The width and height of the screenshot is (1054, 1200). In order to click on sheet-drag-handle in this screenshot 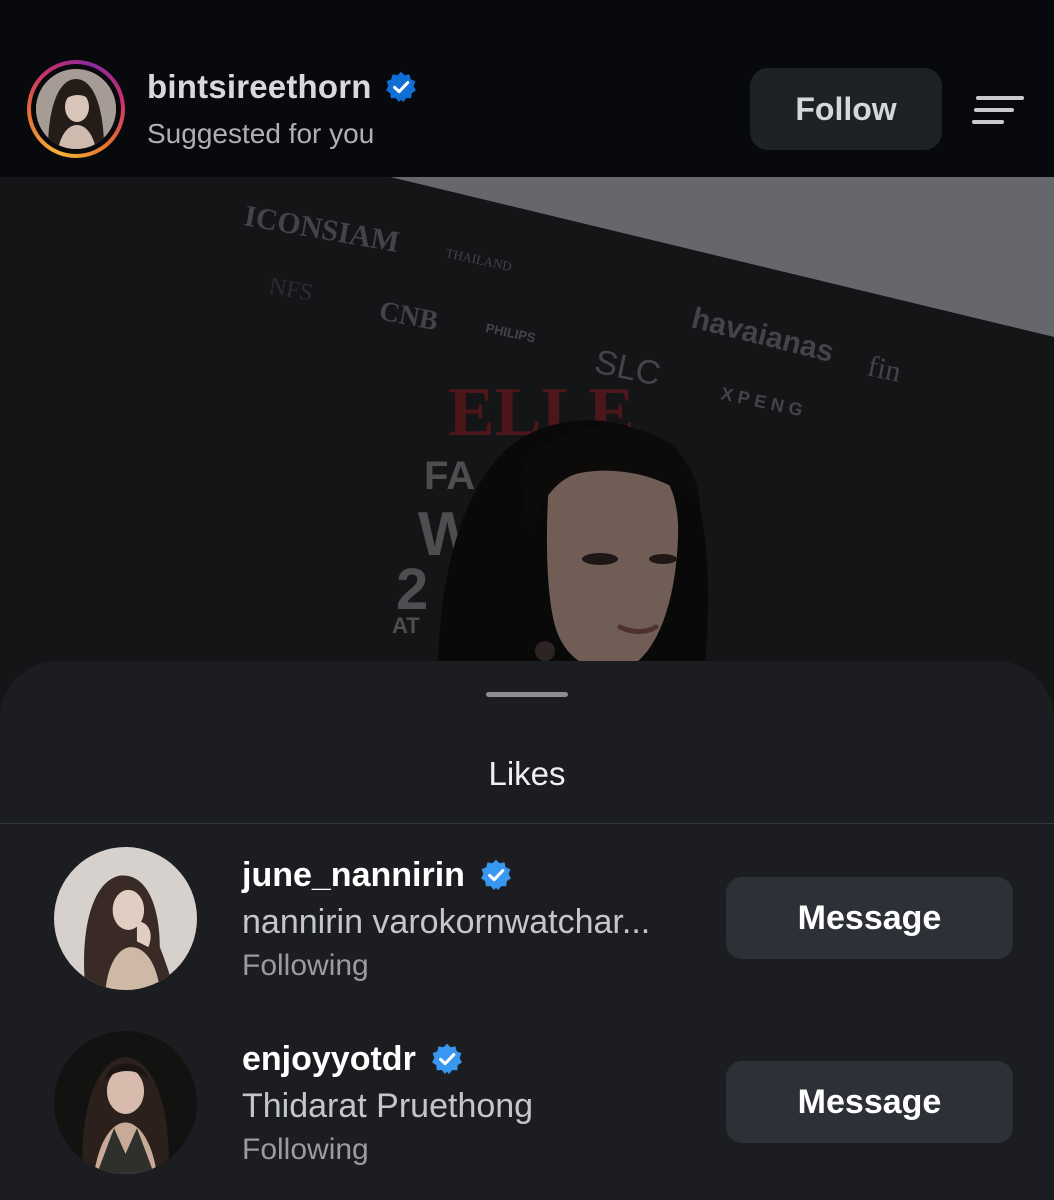, I will do `click(527, 694)`.